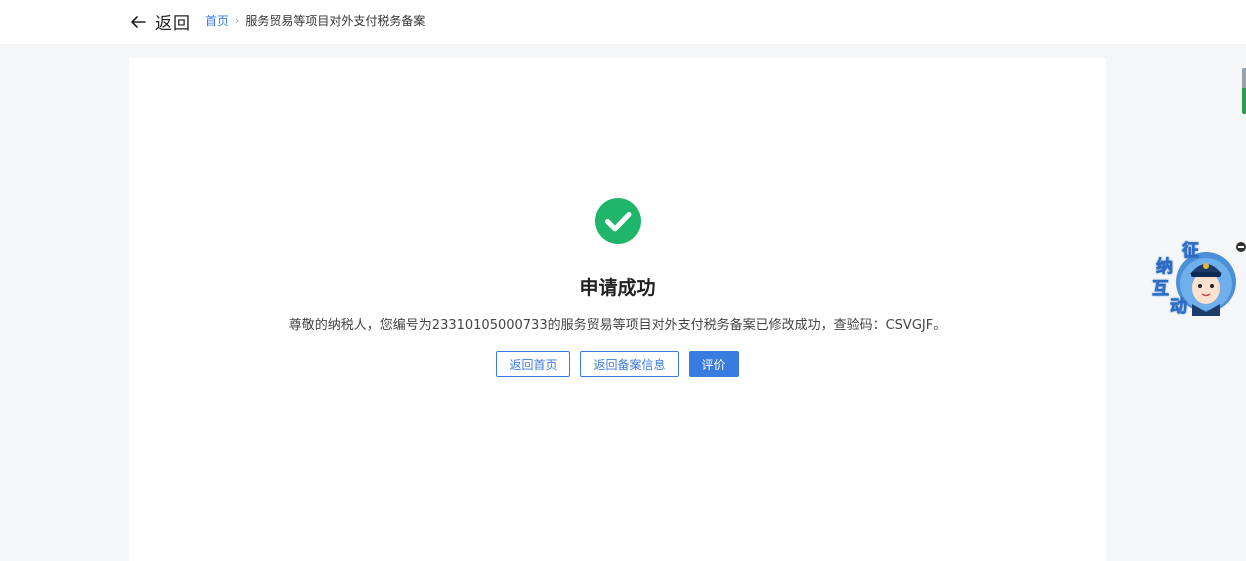 The image size is (1246, 561). Describe the element at coordinates (173, 24) in the screenshot. I see `back-label: 返回` at that location.